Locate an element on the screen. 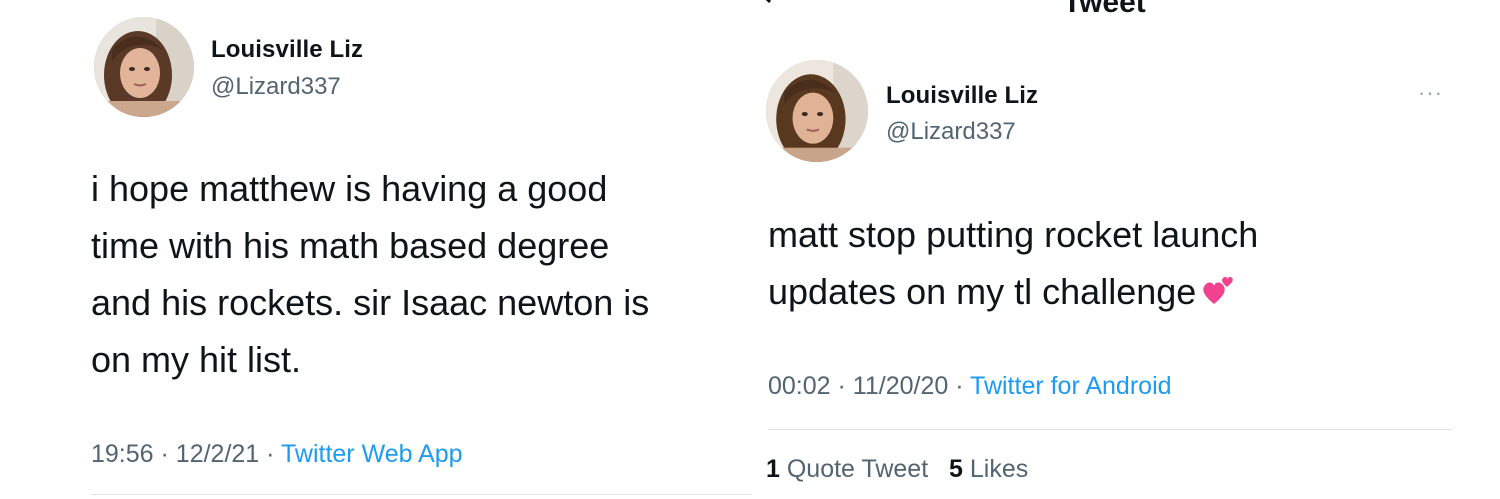  tweet-text-line: on my hit list. is located at coordinates (196, 359).